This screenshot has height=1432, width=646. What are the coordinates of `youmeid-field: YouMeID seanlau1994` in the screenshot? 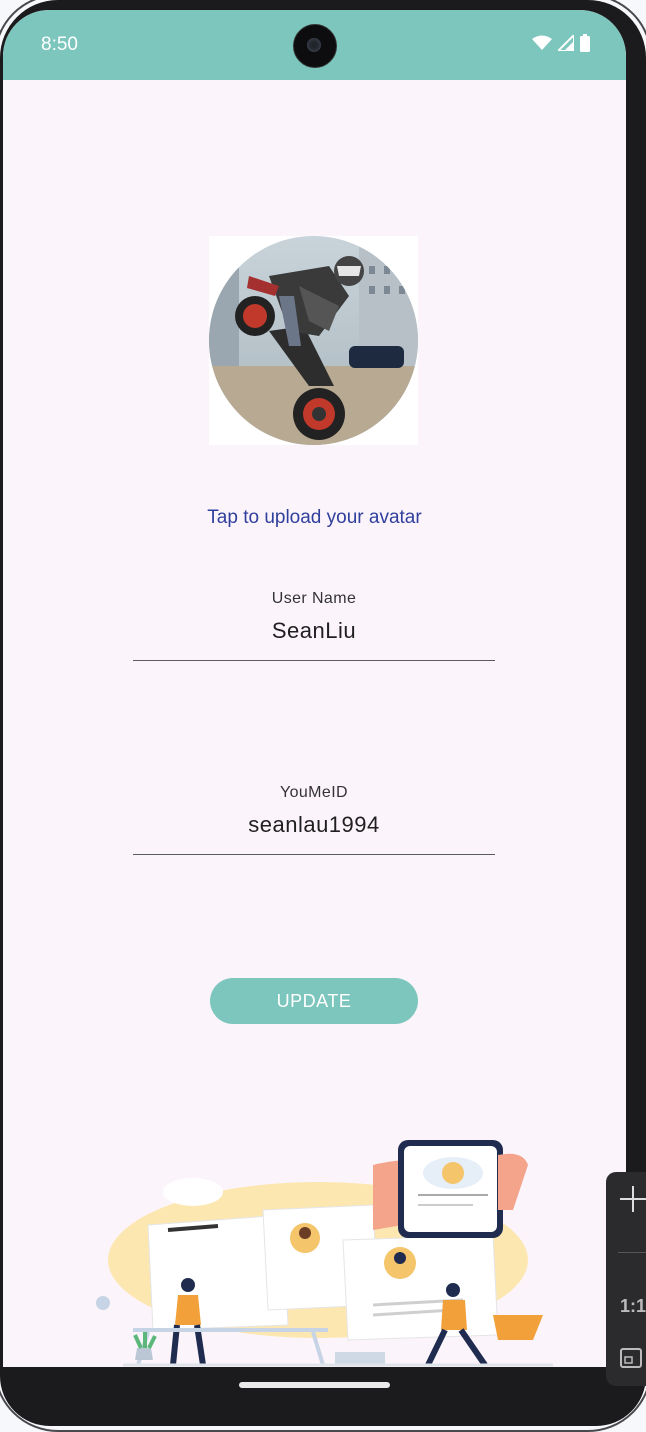 It's located at (314, 819).